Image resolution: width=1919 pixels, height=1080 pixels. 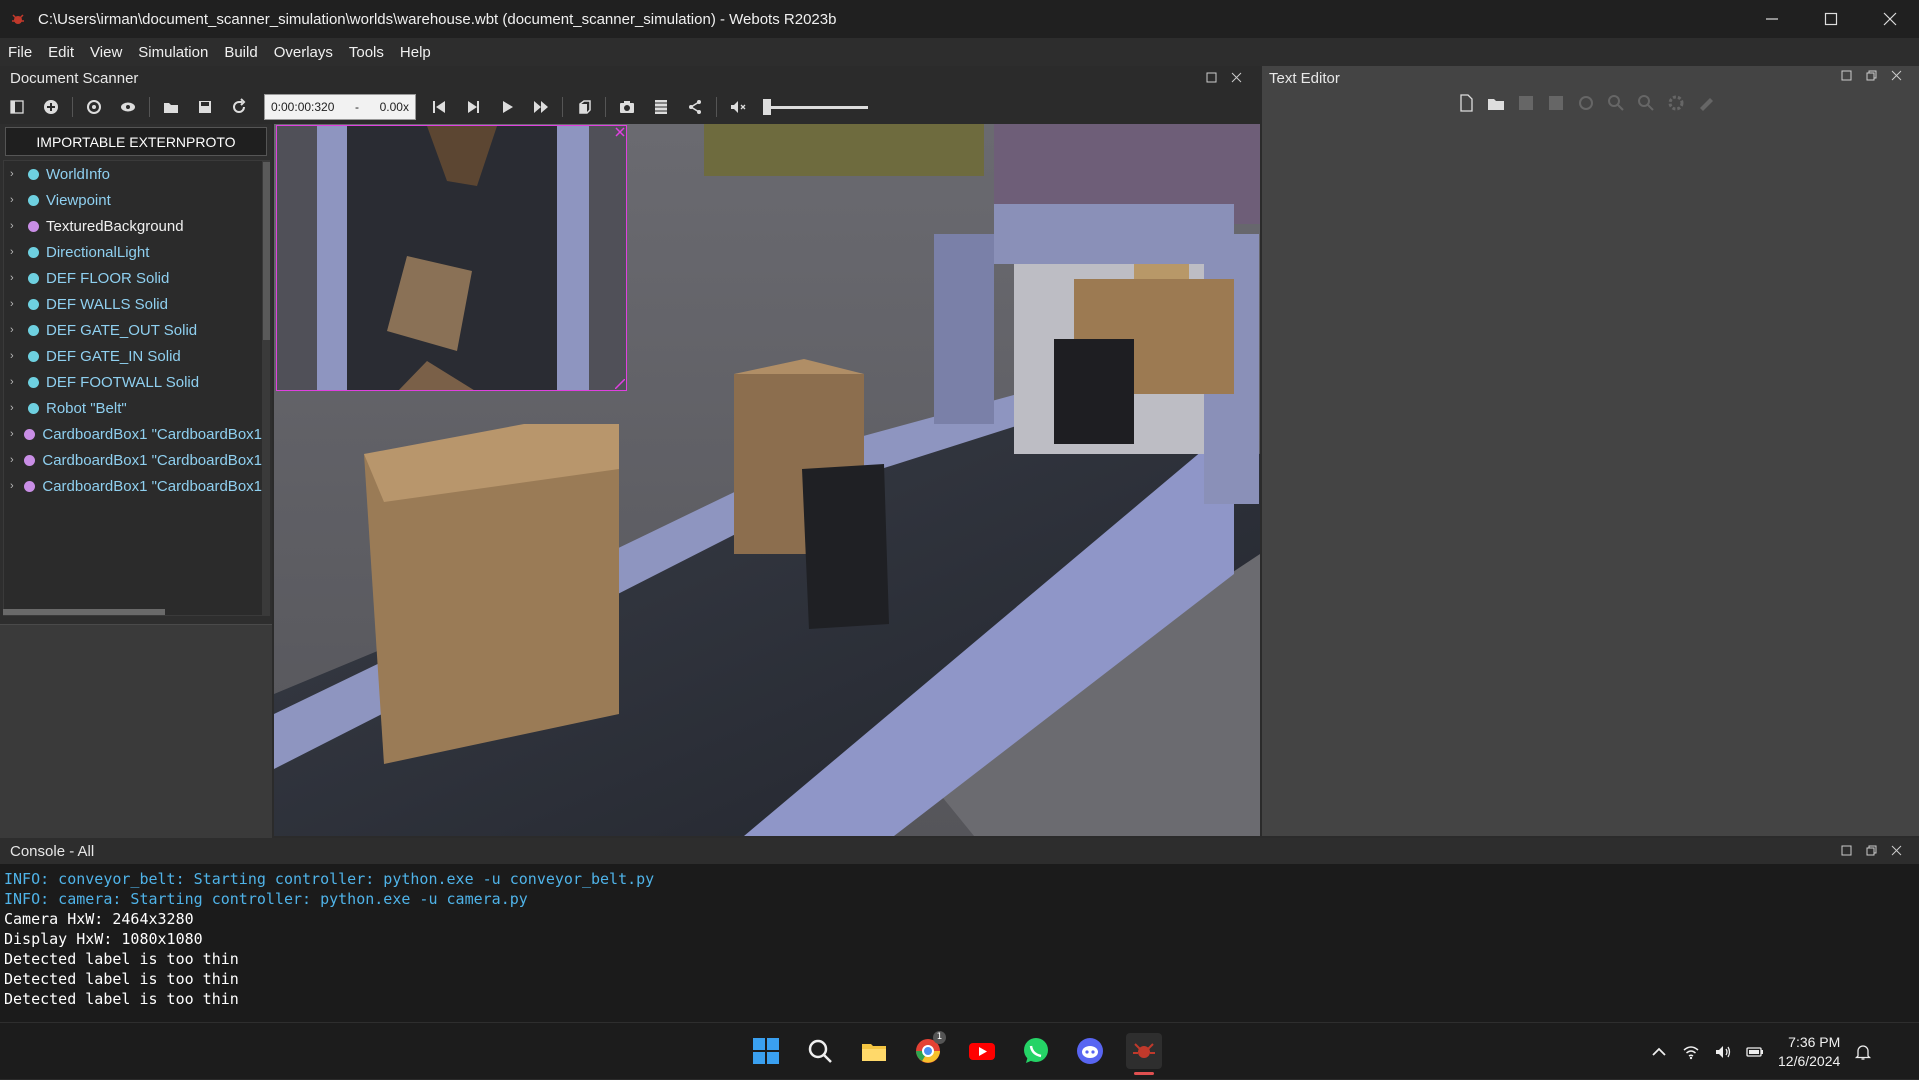 What do you see at coordinates (136, 141) in the screenshot?
I see `importable-externproto-button: IMPORTABLE EXTERNPROTO` at bounding box center [136, 141].